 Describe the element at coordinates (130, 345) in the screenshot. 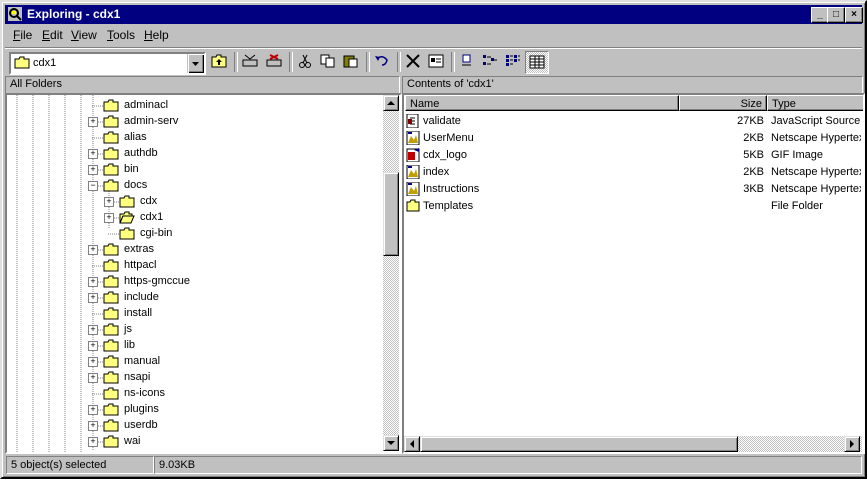

I see `tree-item-label: lib` at that location.